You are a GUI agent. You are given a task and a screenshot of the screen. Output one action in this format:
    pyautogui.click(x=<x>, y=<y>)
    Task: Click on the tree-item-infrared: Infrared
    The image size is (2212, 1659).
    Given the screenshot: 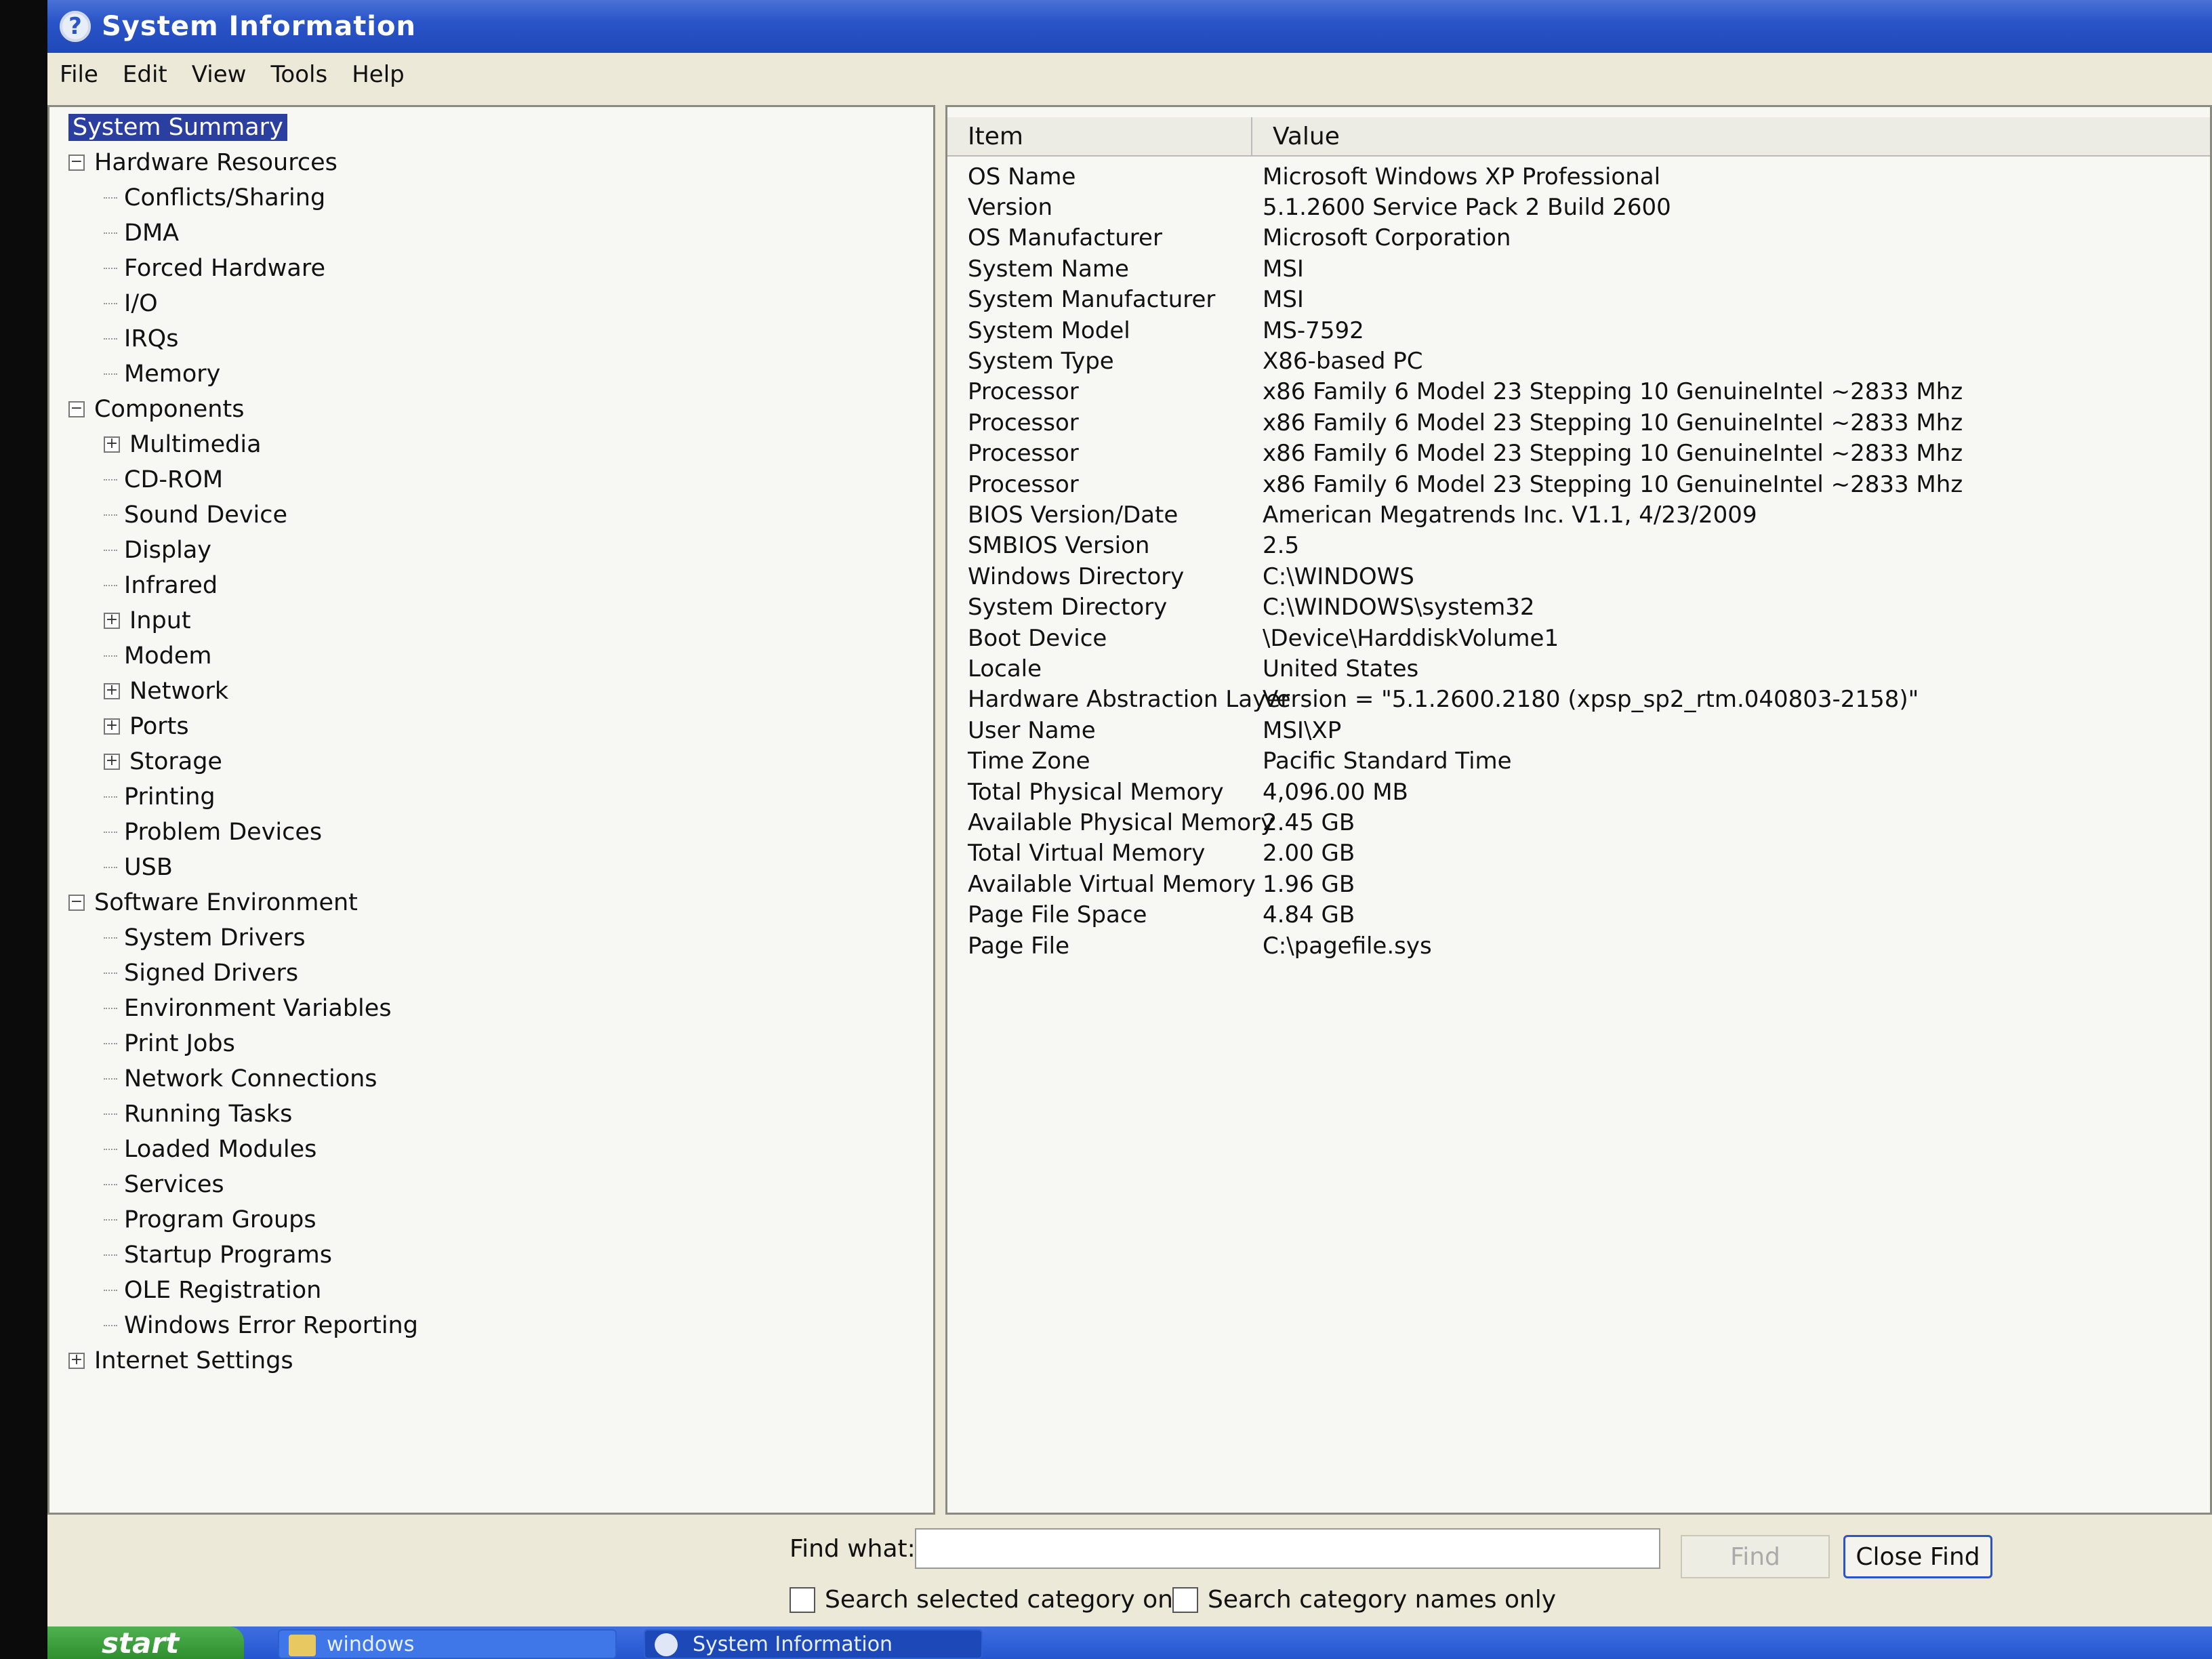 What is the action you would take?
    pyautogui.click(x=161, y=585)
    